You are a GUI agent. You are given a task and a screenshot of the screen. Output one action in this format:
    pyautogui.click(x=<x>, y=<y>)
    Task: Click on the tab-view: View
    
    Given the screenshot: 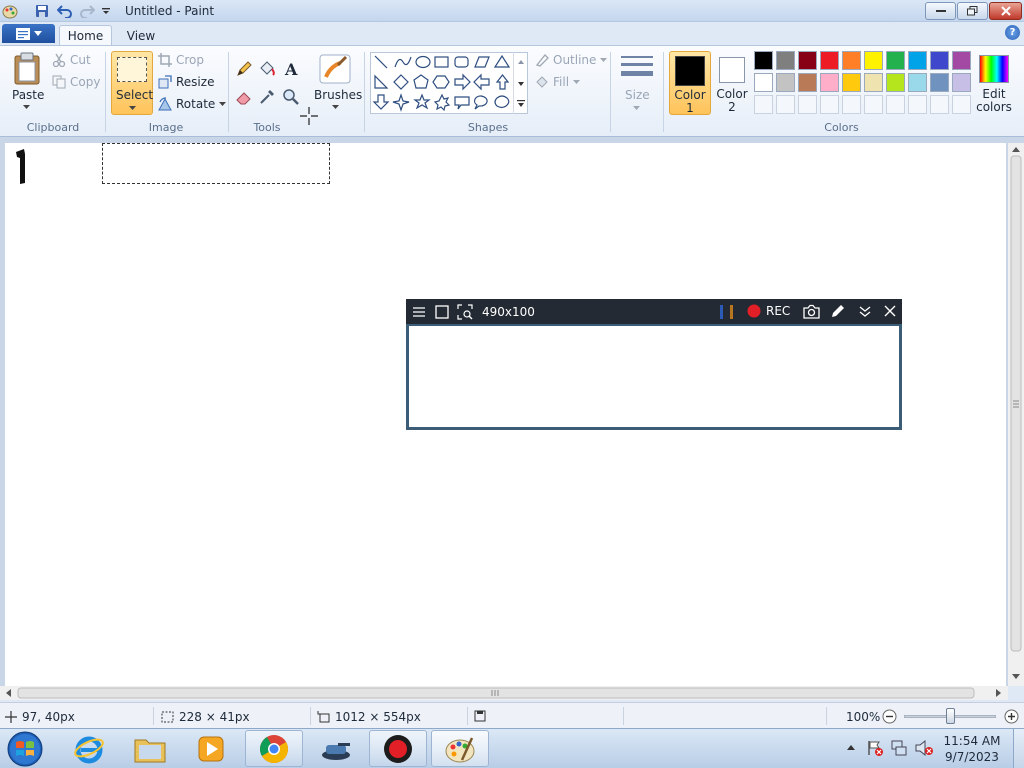 What is the action you would take?
    pyautogui.click(x=141, y=35)
    